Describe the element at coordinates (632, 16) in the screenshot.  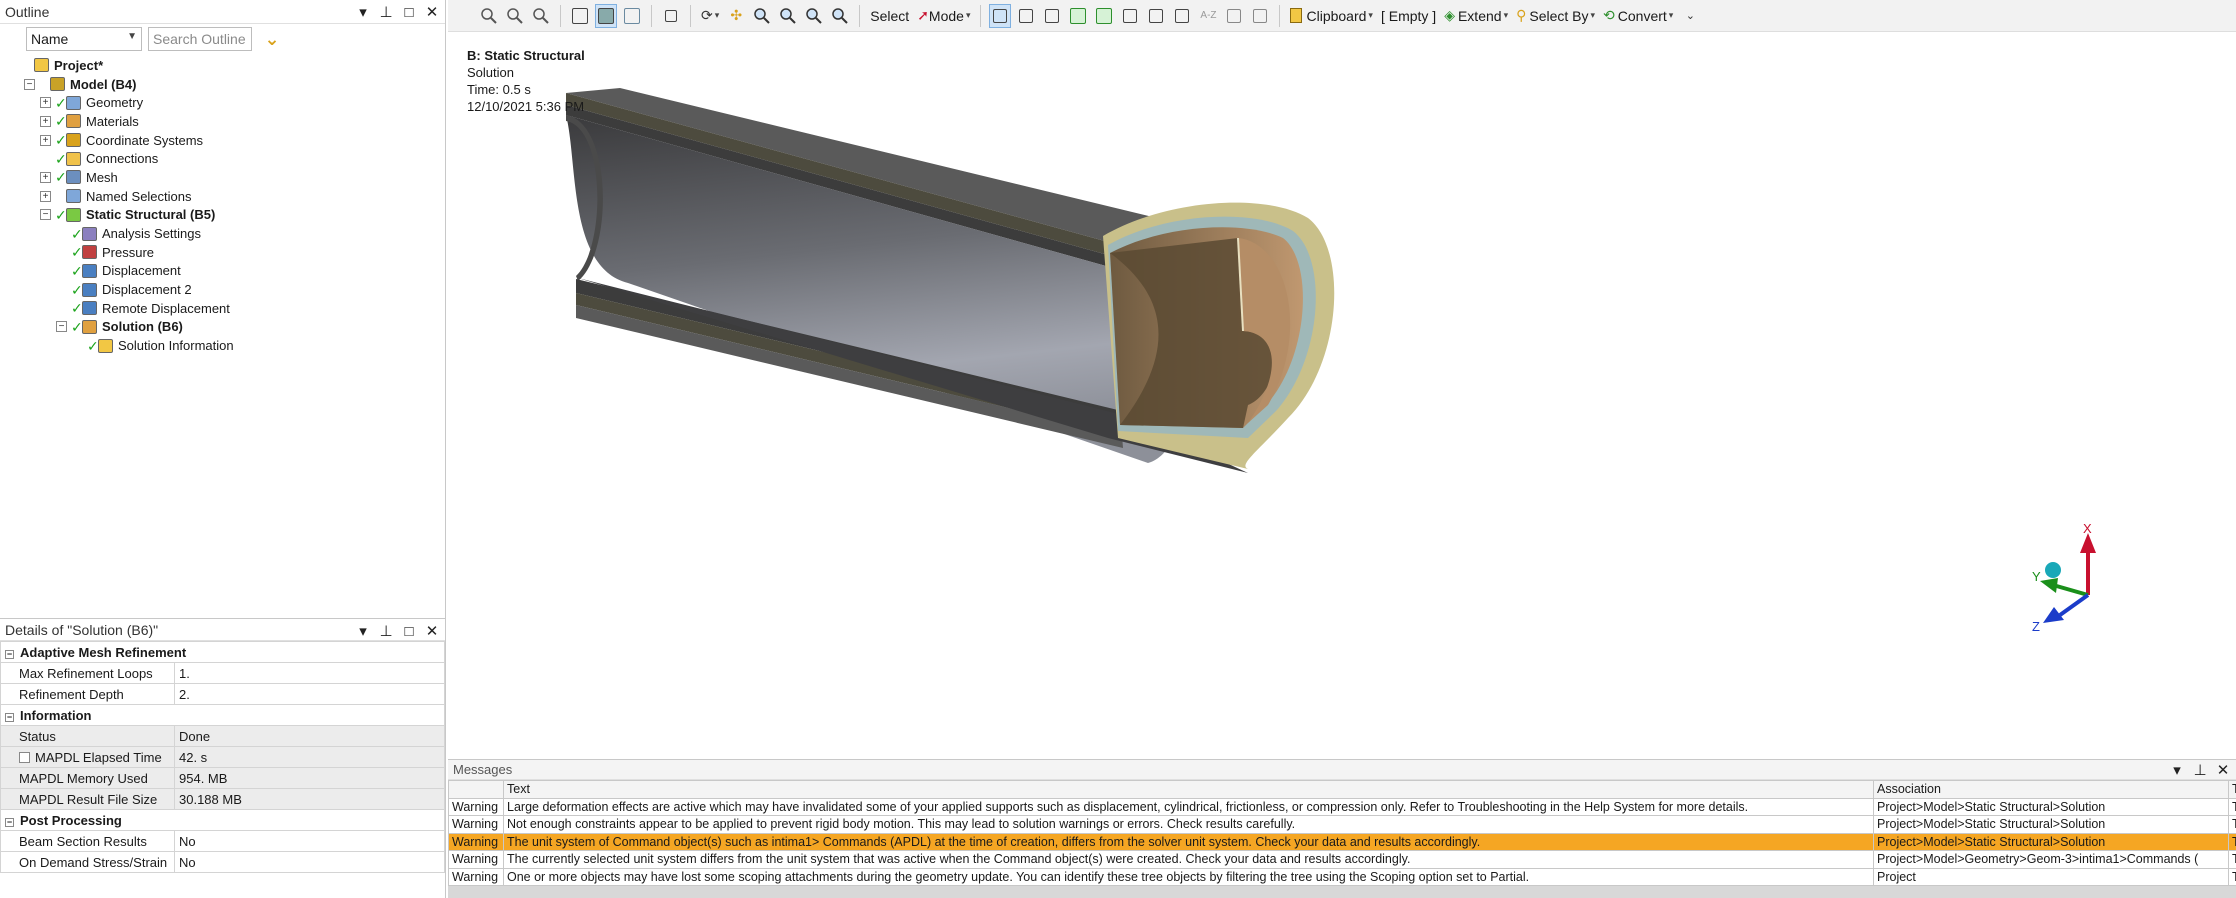
I see `display-options-icon` at that location.